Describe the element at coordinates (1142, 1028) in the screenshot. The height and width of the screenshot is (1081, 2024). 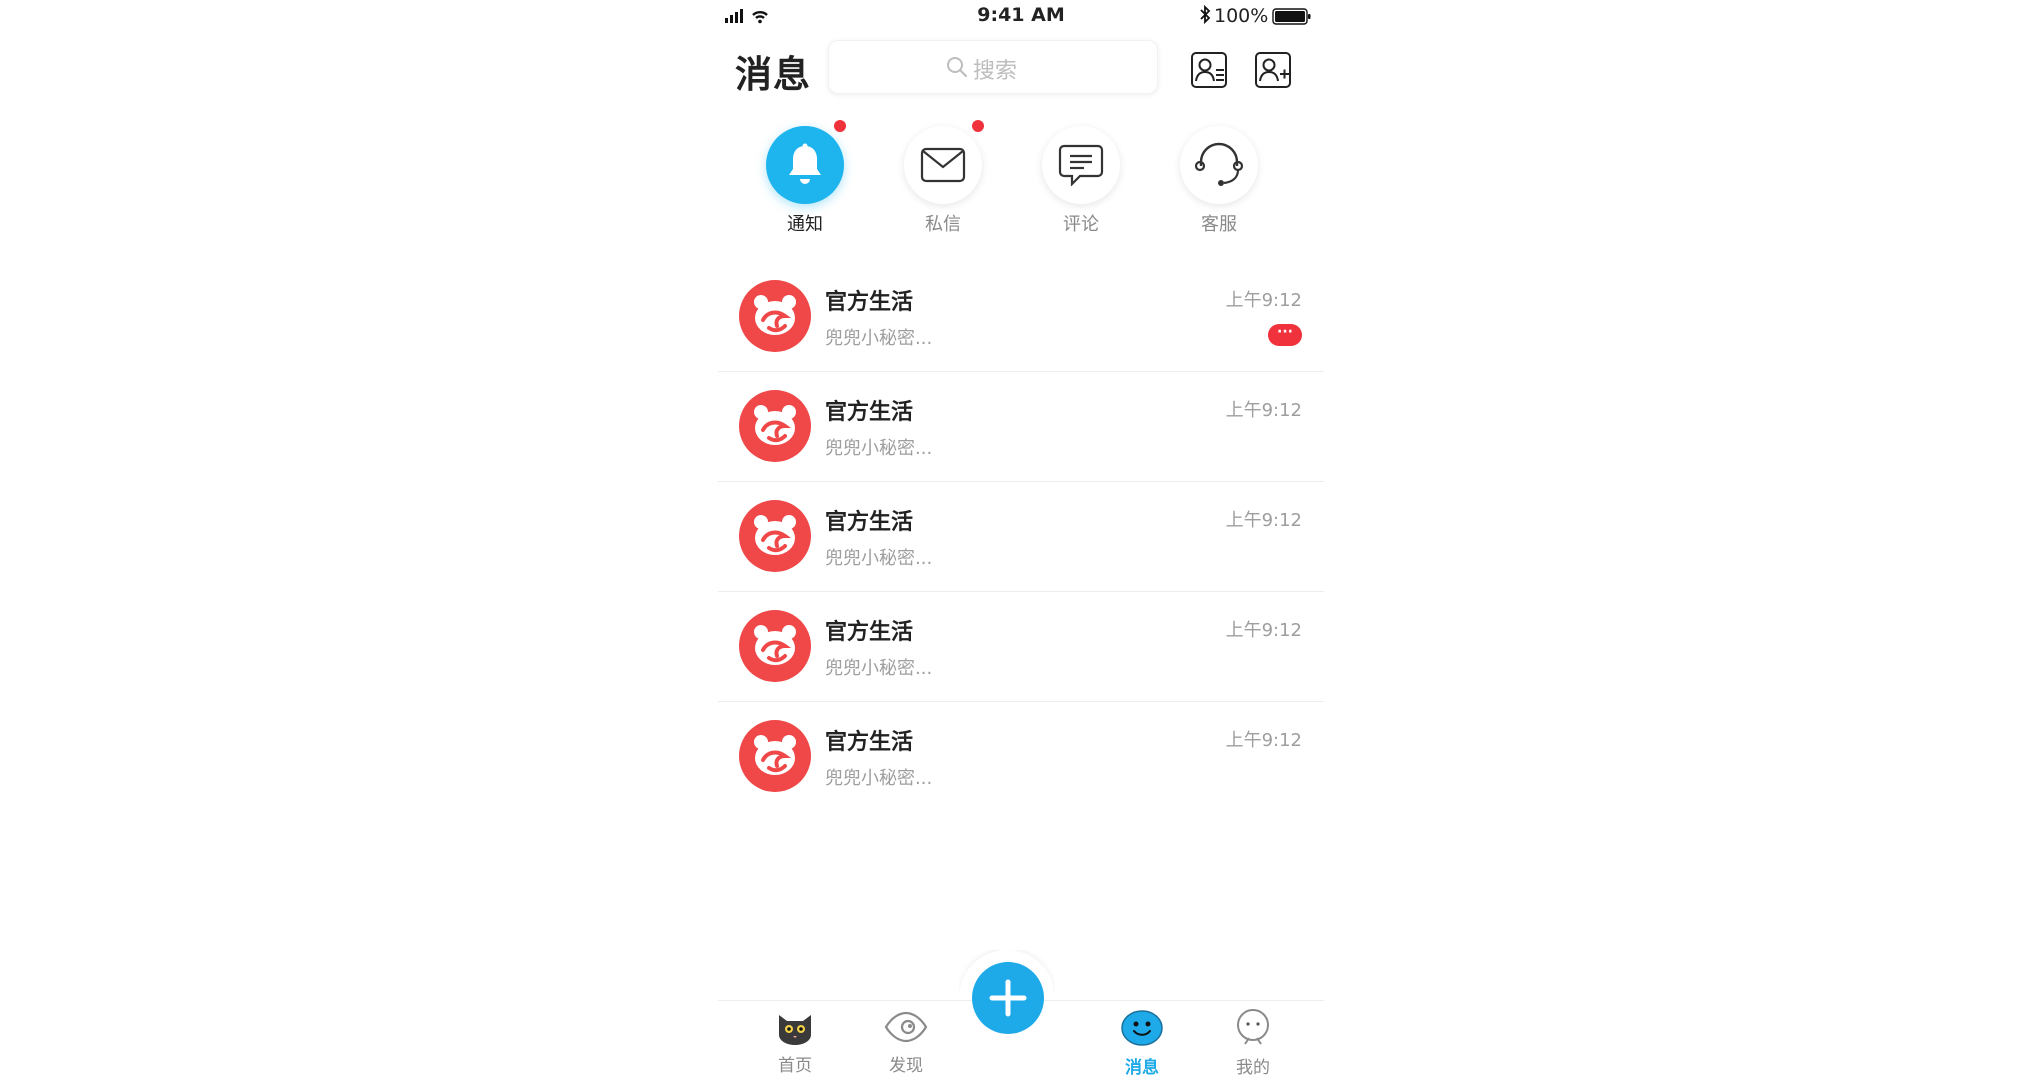
I see `smiley-bubble-icon` at that location.